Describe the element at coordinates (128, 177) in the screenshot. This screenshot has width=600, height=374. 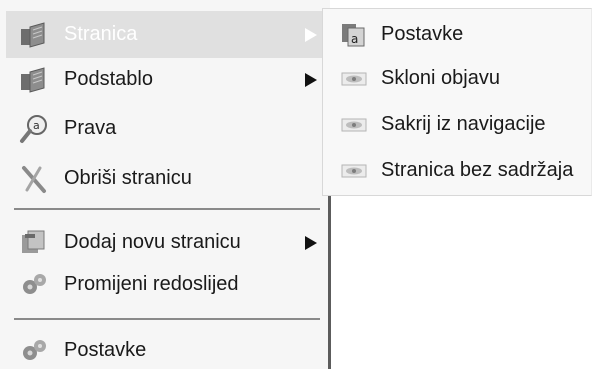
I see `menu-item-label: Obriši stranicu` at that location.